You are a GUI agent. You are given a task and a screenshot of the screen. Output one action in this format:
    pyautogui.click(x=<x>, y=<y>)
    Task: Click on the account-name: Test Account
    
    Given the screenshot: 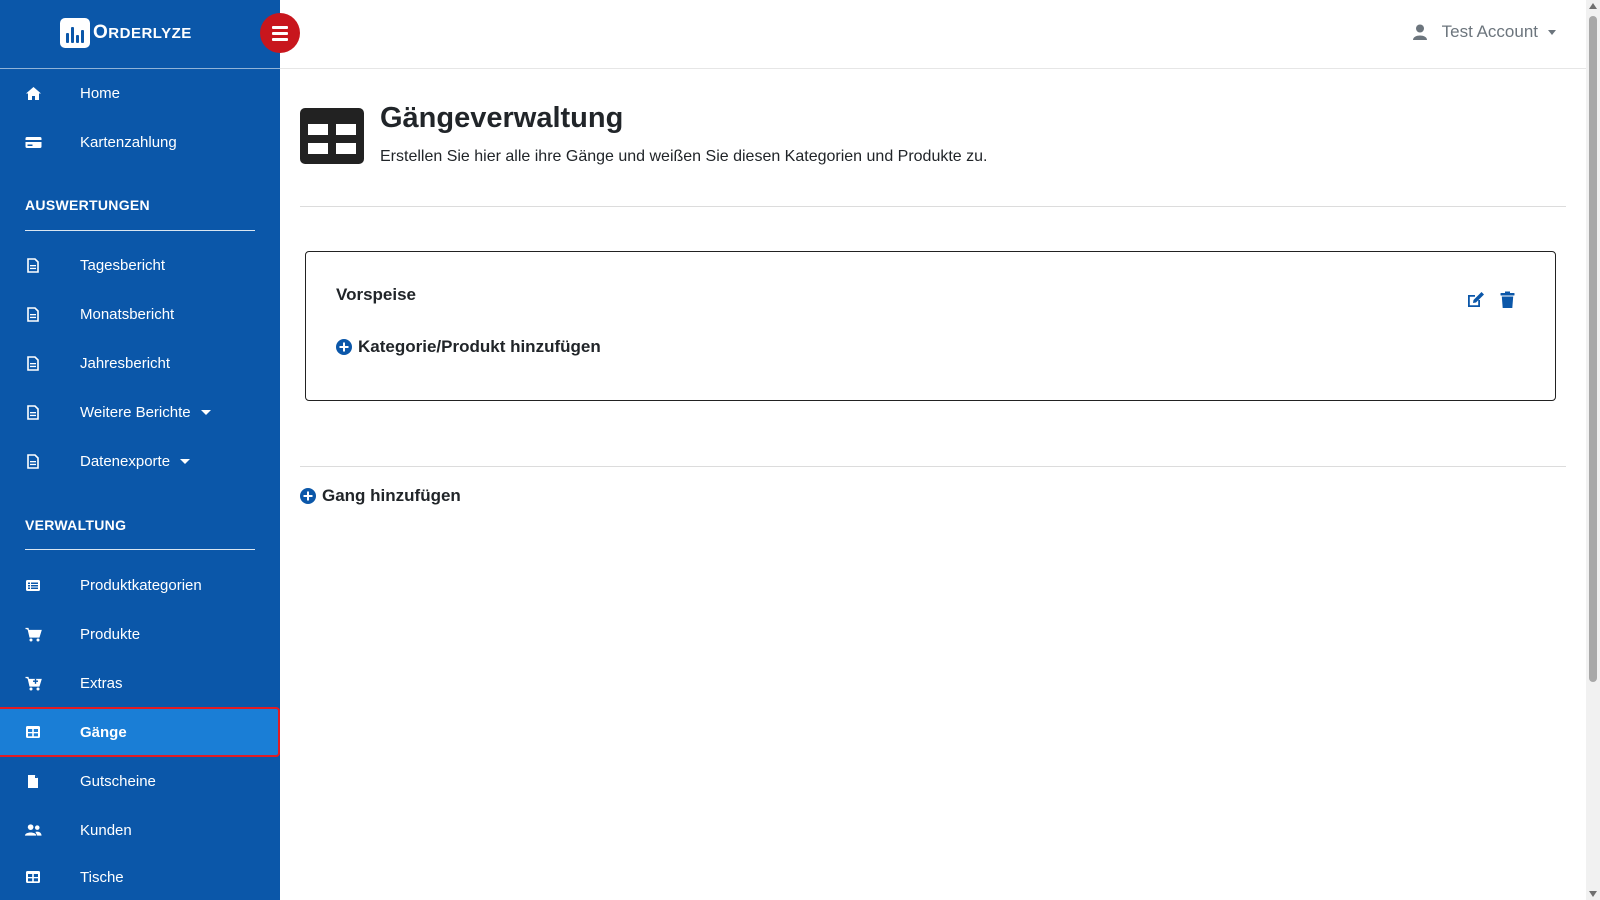 What is the action you would take?
    pyautogui.click(x=1489, y=31)
    